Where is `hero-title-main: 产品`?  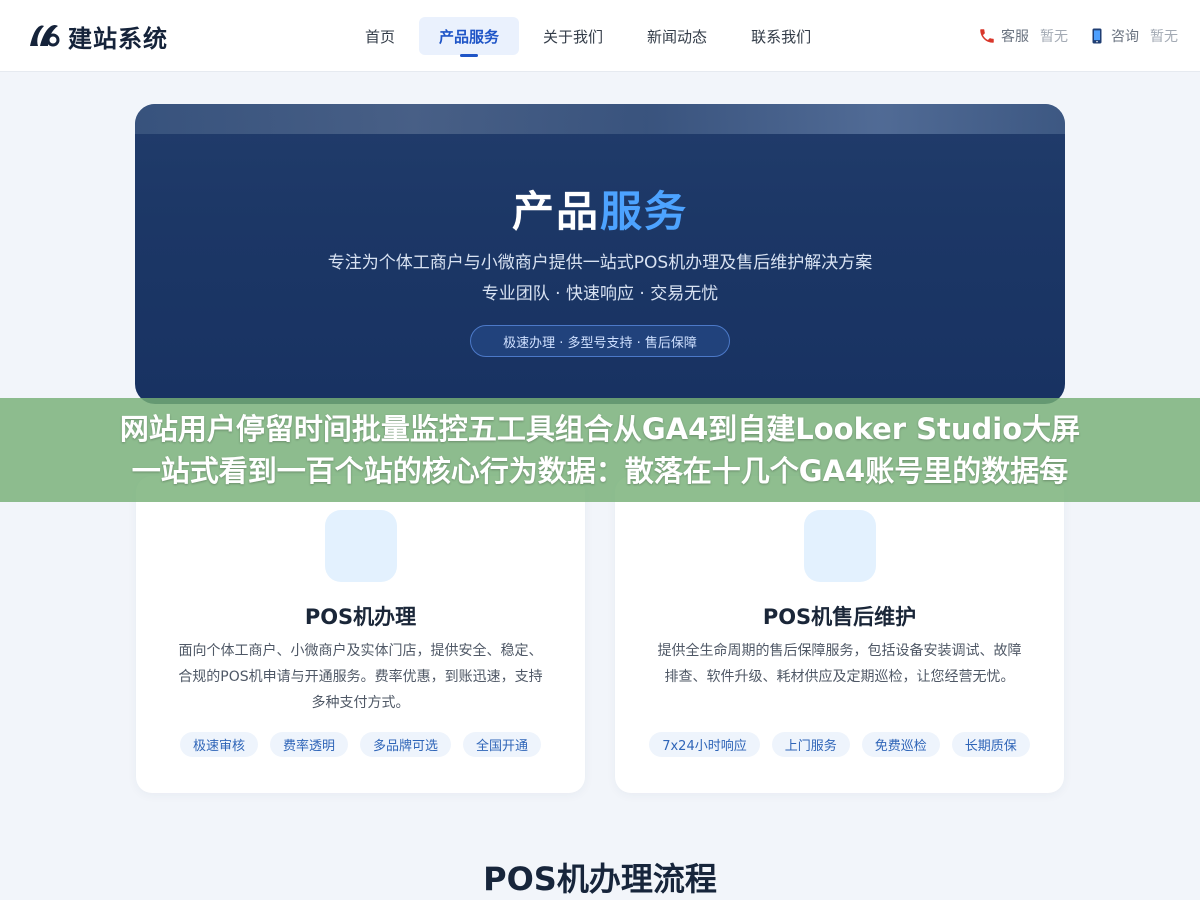 hero-title-main: 产品 is located at coordinates (555, 211).